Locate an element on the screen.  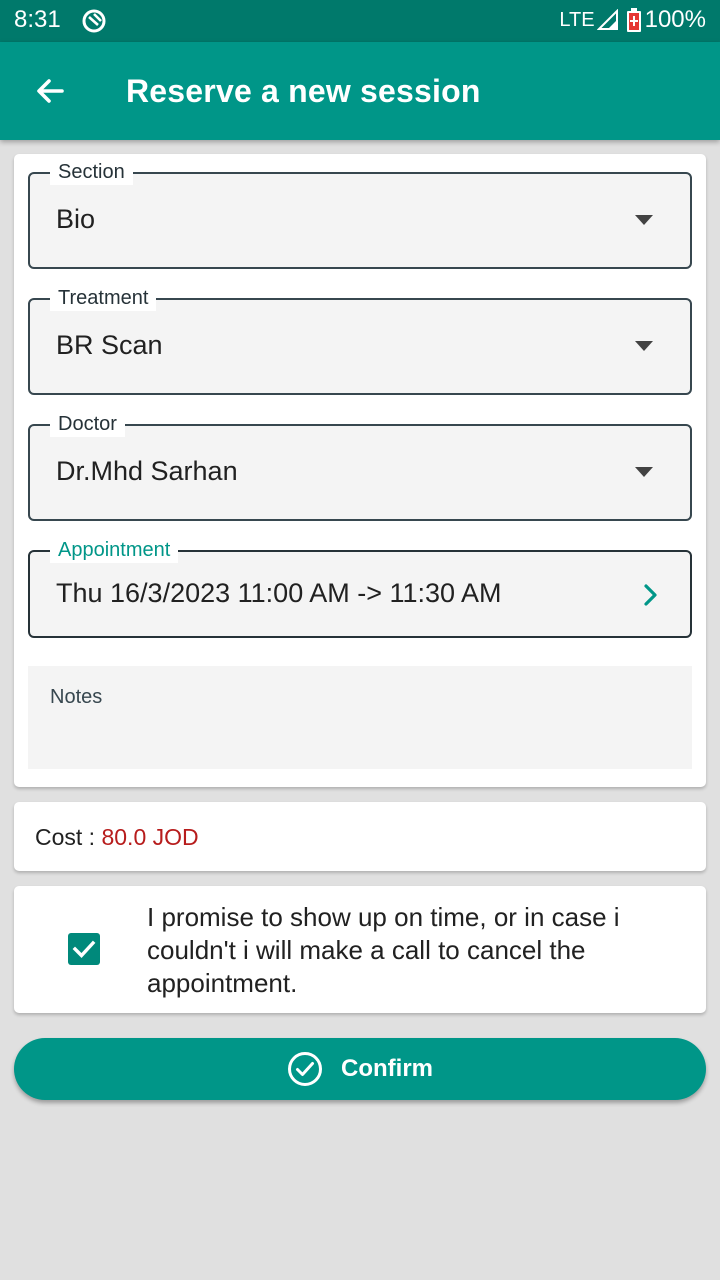
chevron-right-icon is located at coordinates (650, 595).